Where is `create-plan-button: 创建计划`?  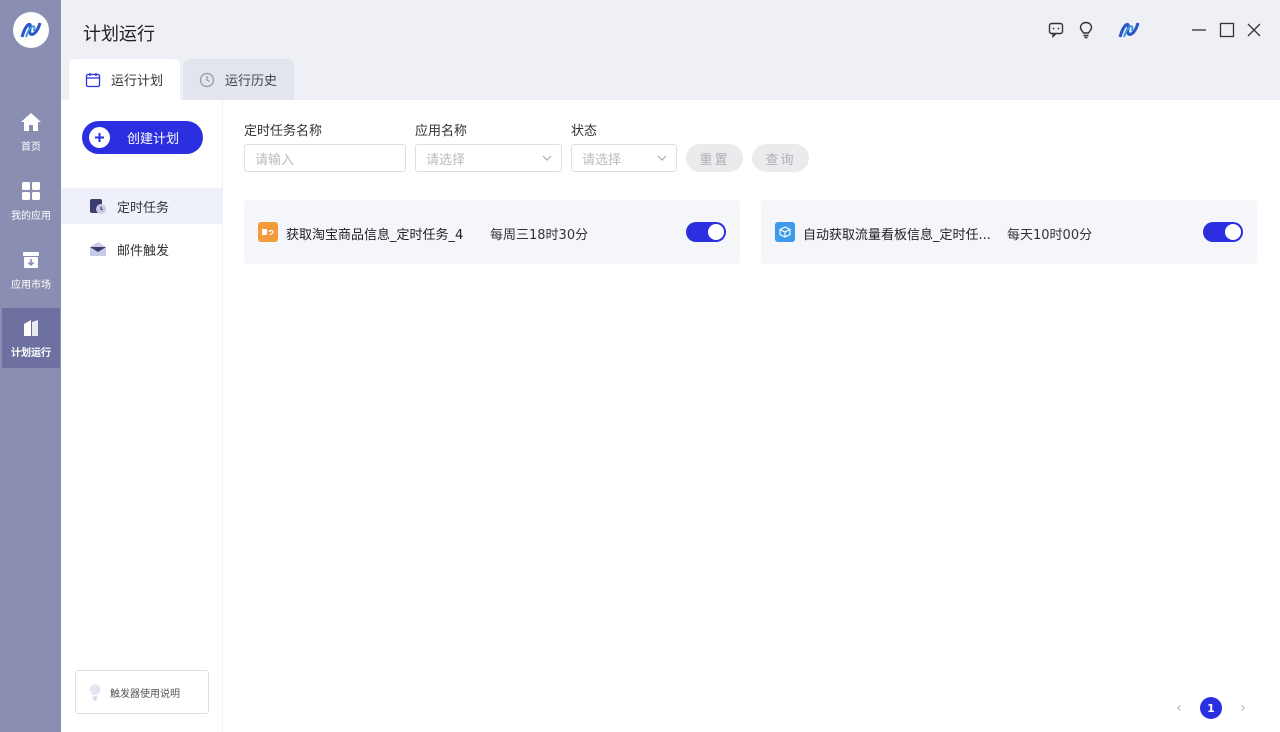
create-plan-button: 创建计划 is located at coordinates (142, 137).